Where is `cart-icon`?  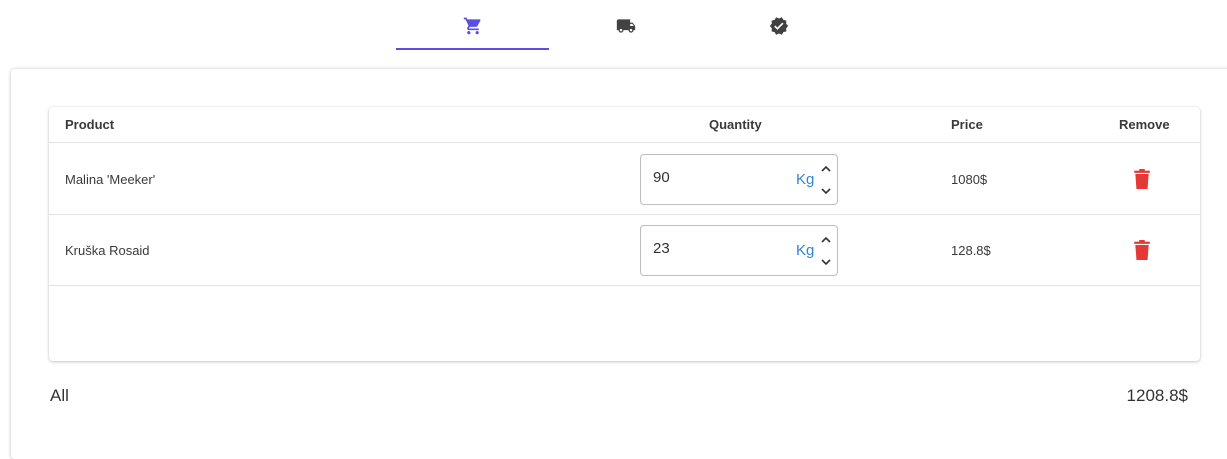 cart-icon is located at coordinates (472, 26).